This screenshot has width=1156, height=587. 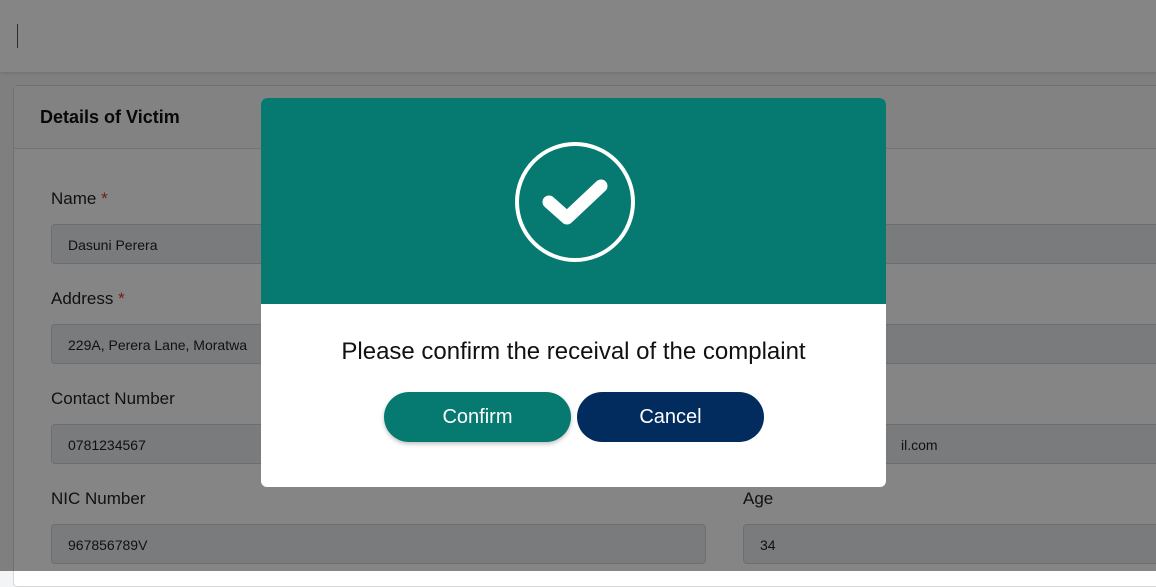 I want to click on cancel-button: Cancel, so click(x=670, y=417).